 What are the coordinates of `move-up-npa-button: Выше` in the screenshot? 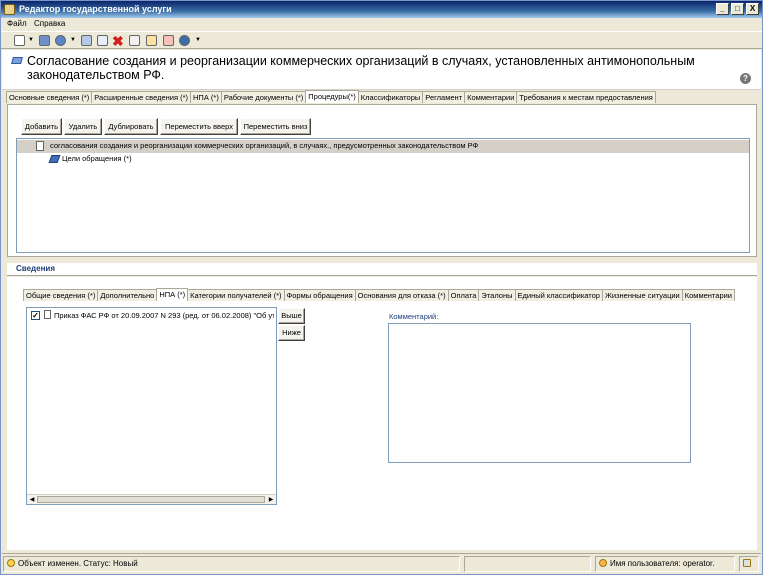 It's located at (291, 316).